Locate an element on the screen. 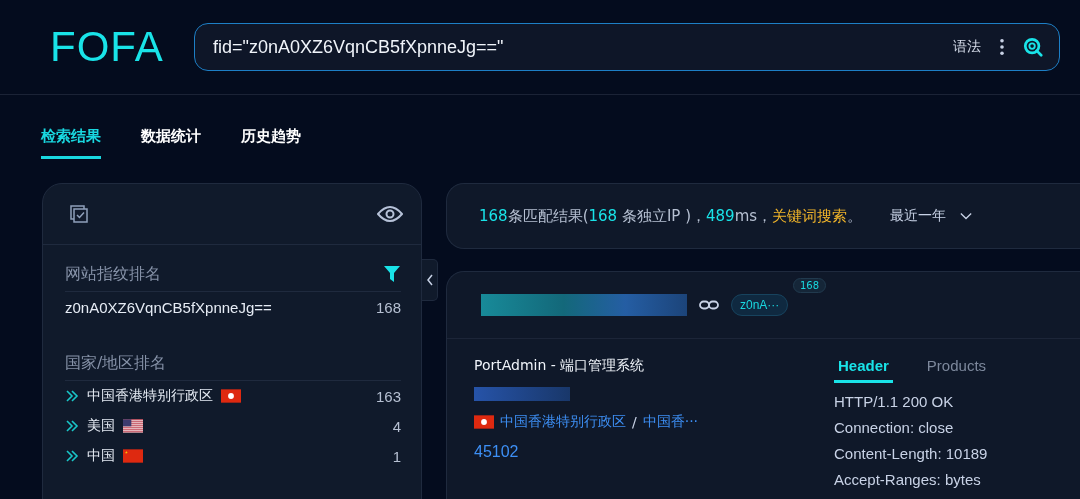 This screenshot has height=499, width=1080. fofa-logo: FOFA is located at coordinates (109, 47).